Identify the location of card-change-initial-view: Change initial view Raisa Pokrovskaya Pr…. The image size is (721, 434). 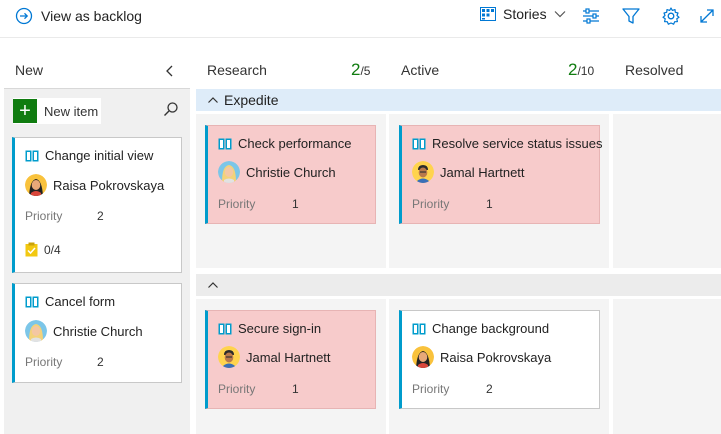
(97, 205).